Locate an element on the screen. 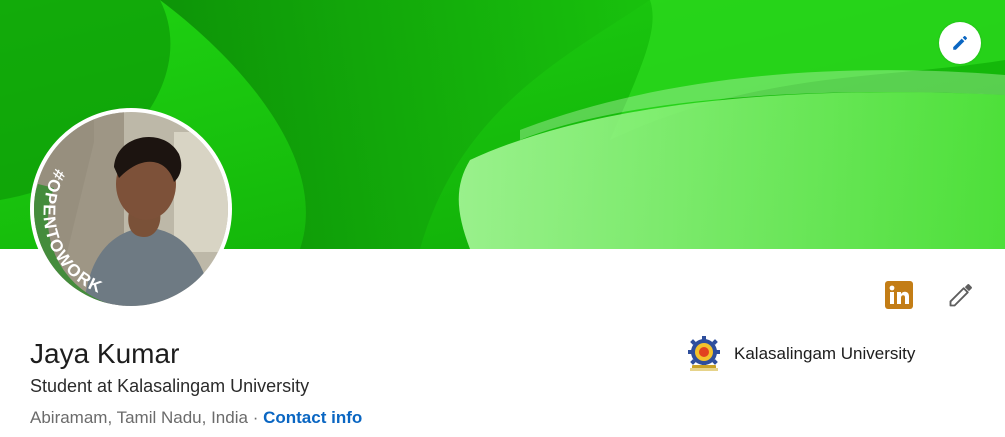 The height and width of the screenshot is (437, 1005). avatar-frame: #OPENTOWORK is located at coordinates (131, 209).